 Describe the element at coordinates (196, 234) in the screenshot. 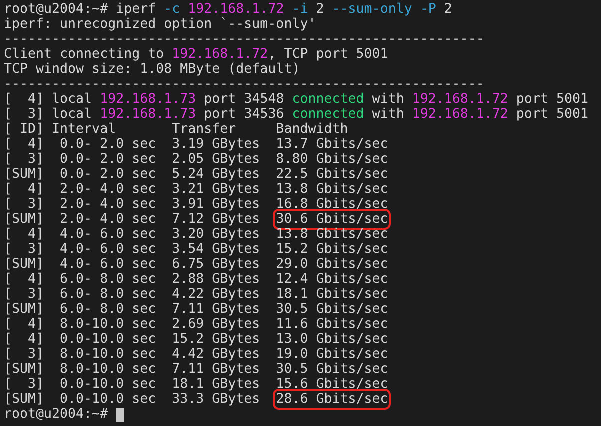

I see `terminal-text: [ 4] 4.0- 6.0 sec 3.20 GBytes 13.8 Gbits/sec` at that location.